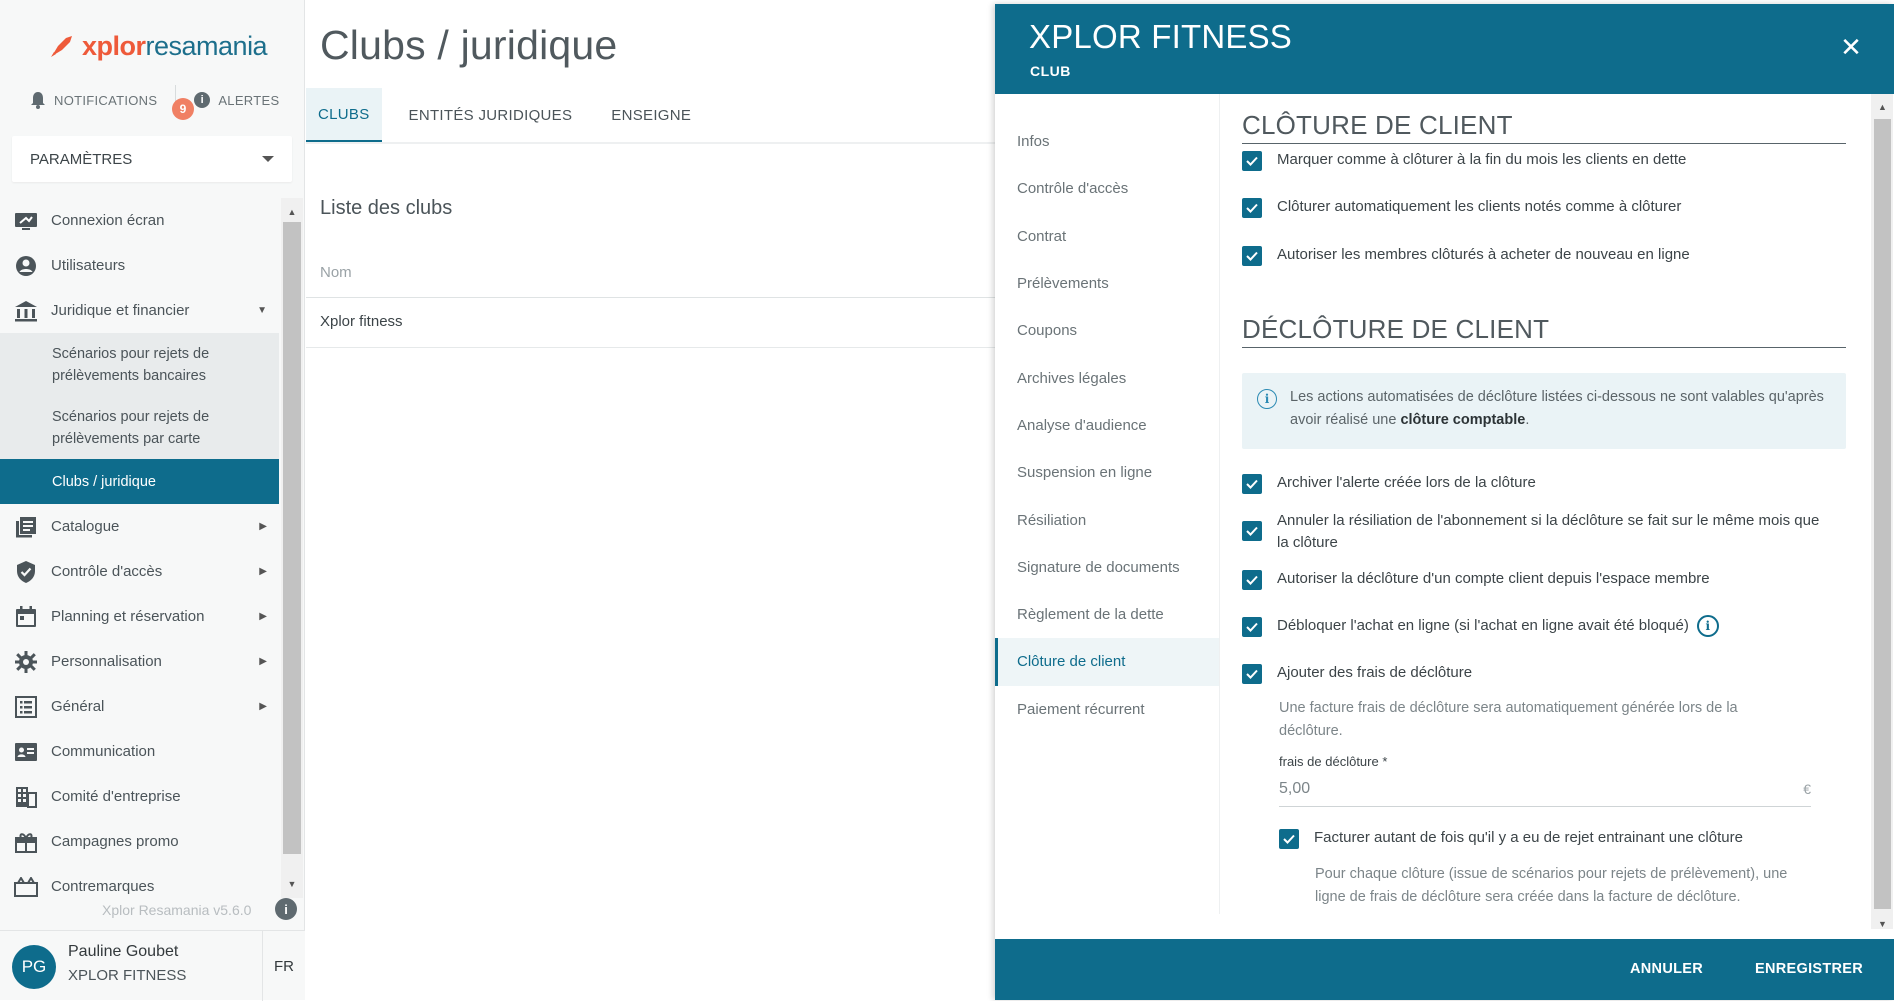 Image resolution: width=1894 pixels, height=1001 pixels. Describe the element at coordinates (116, 796) in the screenshot. I see `sidebar-item-label: Comité d'entreprise` at that location.